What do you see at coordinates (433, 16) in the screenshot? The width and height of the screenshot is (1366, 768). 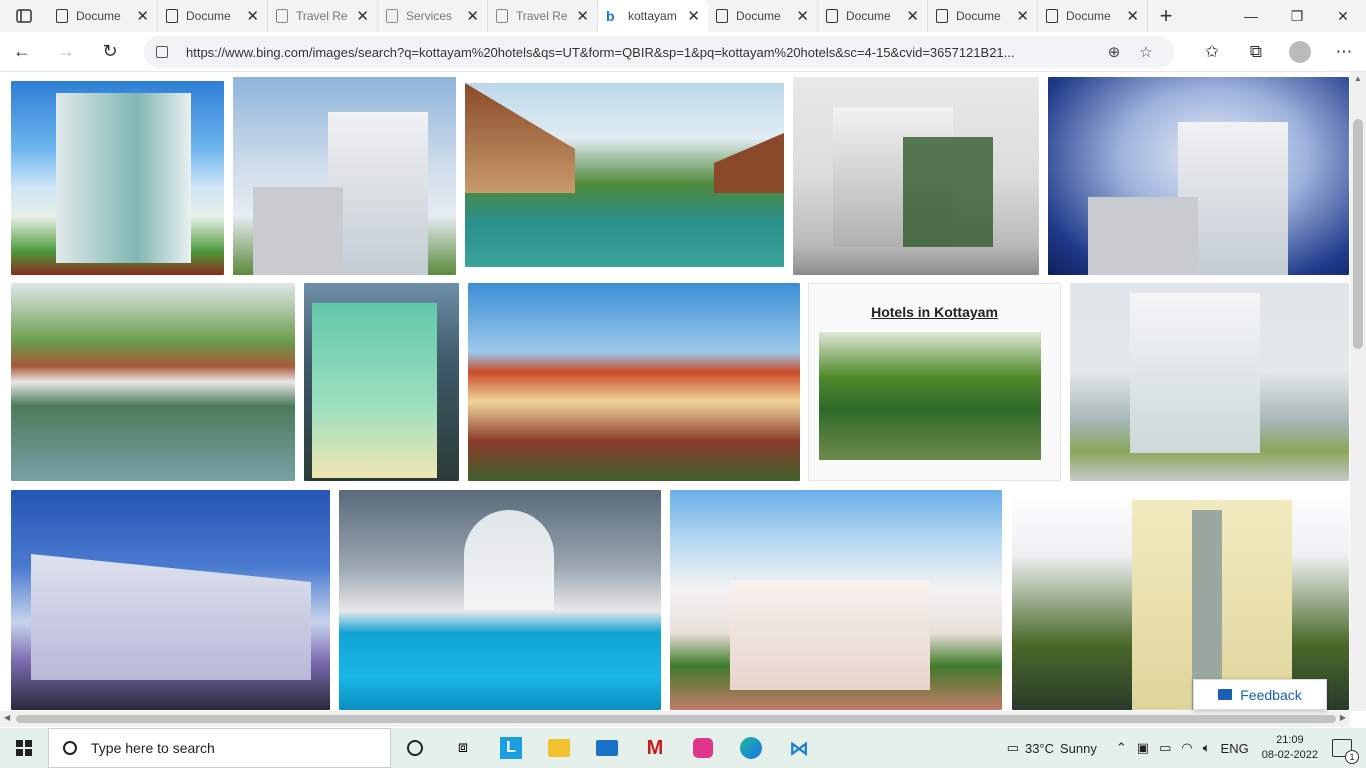 I see `tab-services: Services ✕` at bounding box center [433, 16].